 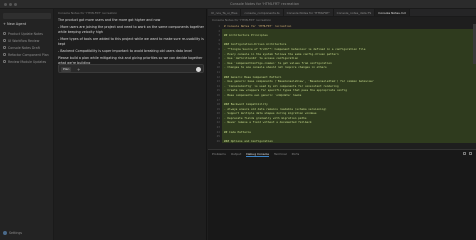 I want to click on agent-list-item-label: UI Workflow Review, so click(x=24, y=40).